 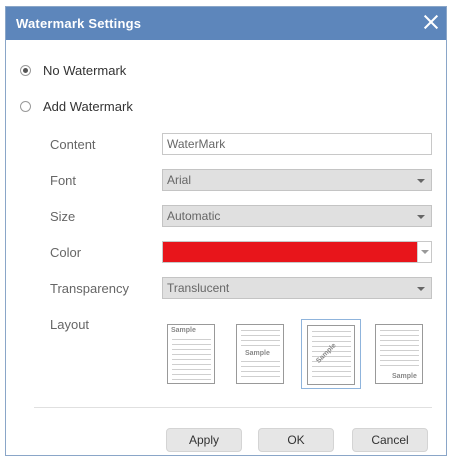 I want to click on no-watermark-label: No Watermark, so click(x=85, y=70).